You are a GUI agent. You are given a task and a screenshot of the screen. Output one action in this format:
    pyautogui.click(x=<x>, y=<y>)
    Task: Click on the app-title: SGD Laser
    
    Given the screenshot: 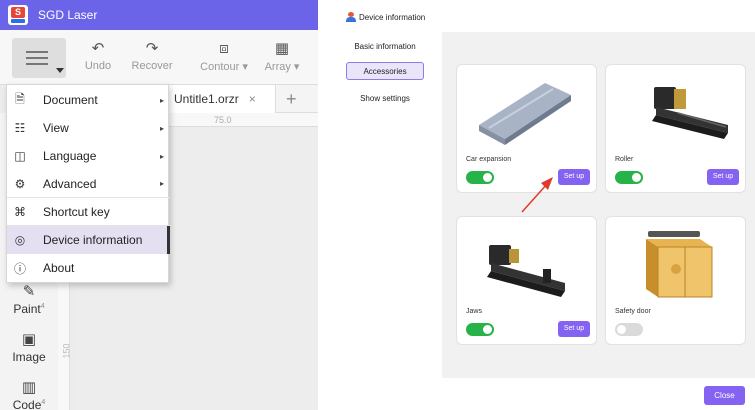 What is the action you would take?
    pyautogui.click(x=68, y=15)
    